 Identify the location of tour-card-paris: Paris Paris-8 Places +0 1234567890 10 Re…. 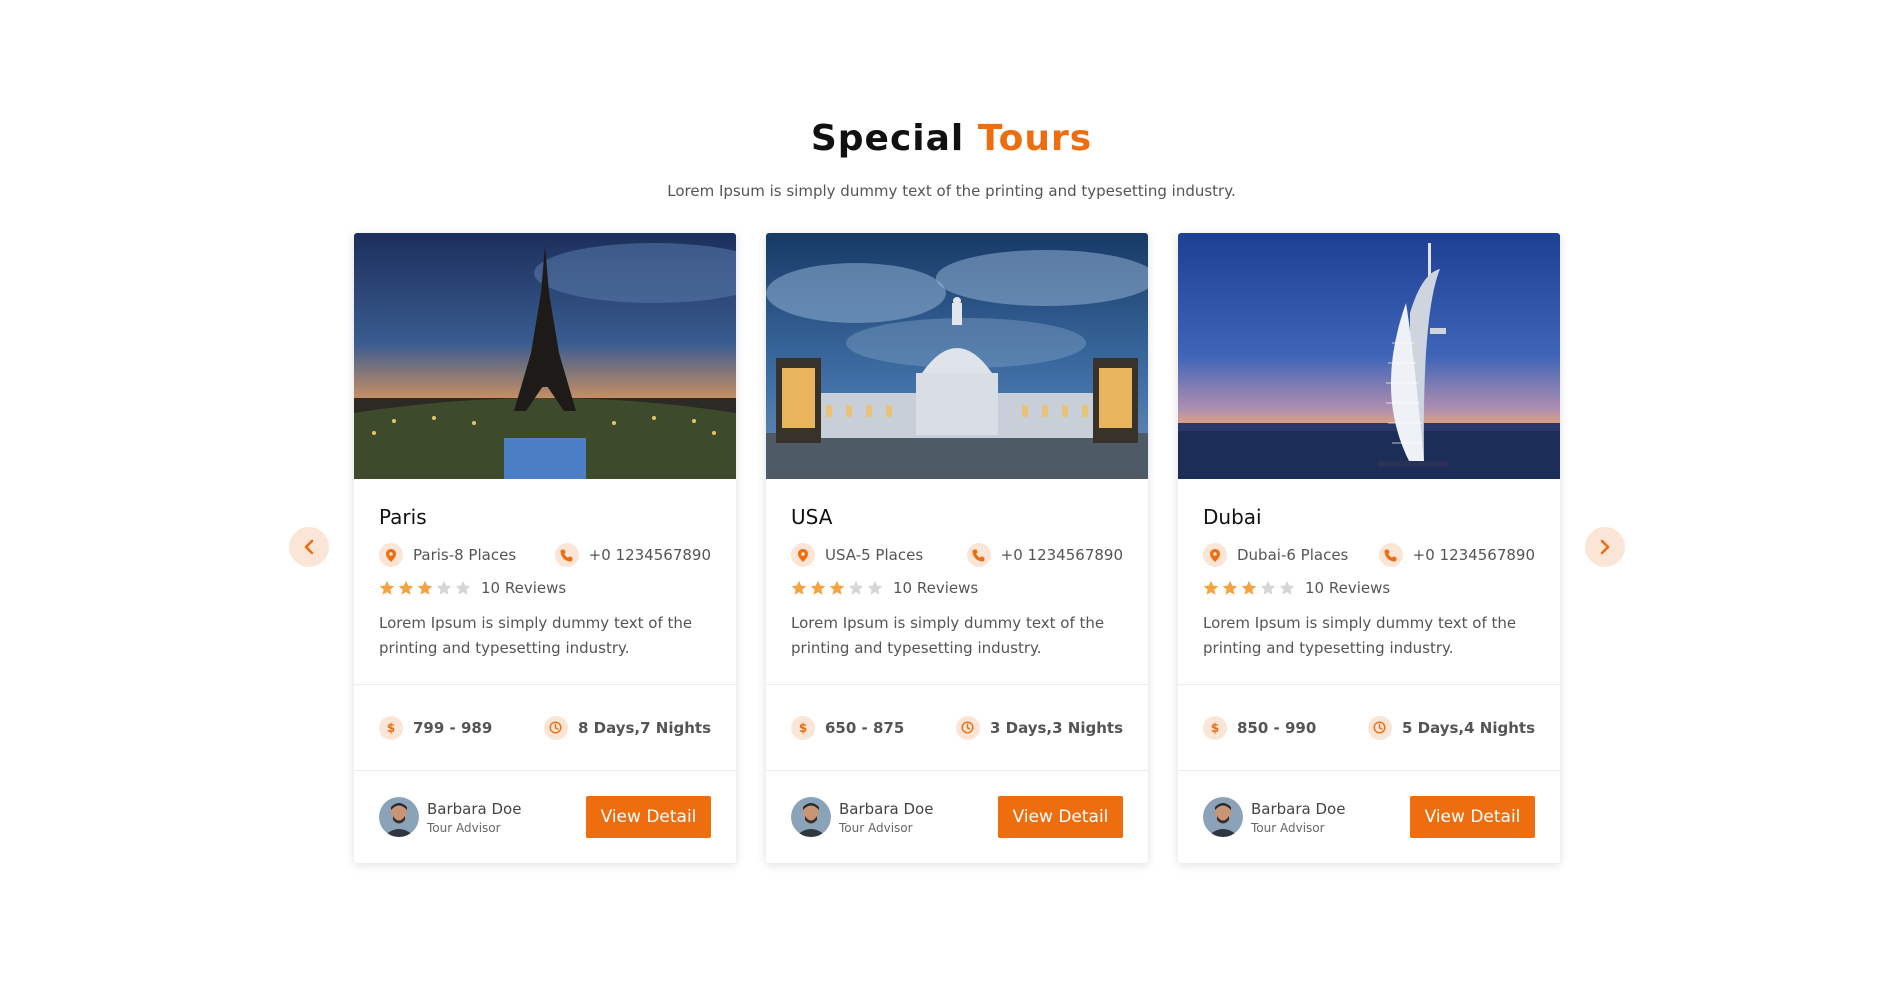
(545, 548).